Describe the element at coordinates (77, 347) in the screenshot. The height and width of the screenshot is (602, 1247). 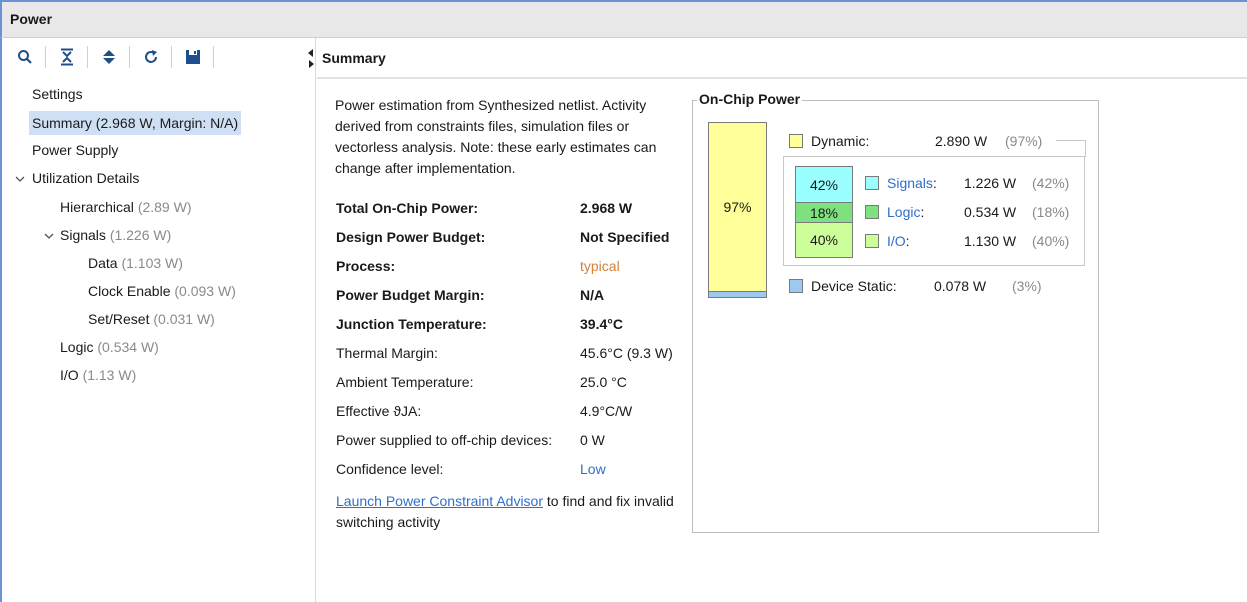
I see `tree-item-label: Logic` at that location.